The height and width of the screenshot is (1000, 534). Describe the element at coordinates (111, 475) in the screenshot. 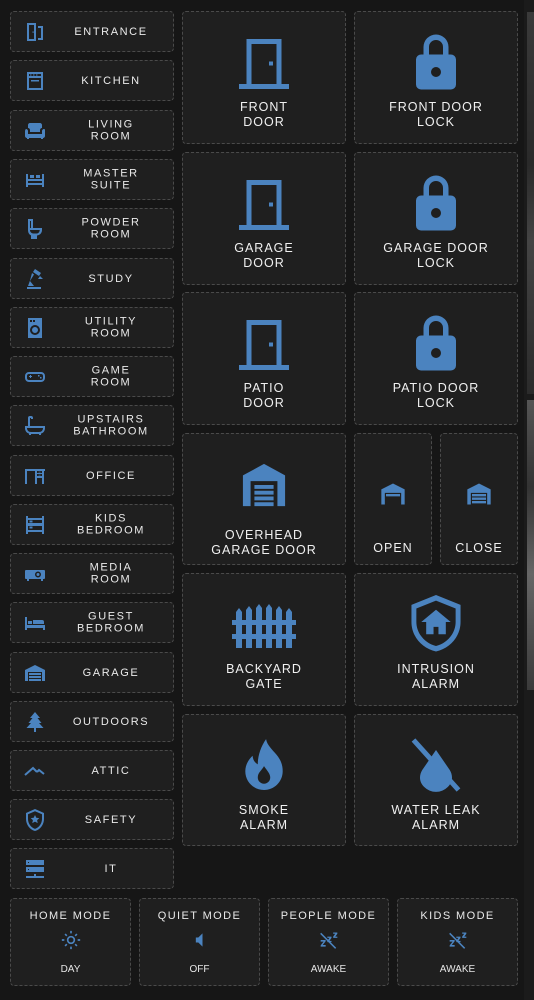

I see `room-label: OFFICE` at that location.